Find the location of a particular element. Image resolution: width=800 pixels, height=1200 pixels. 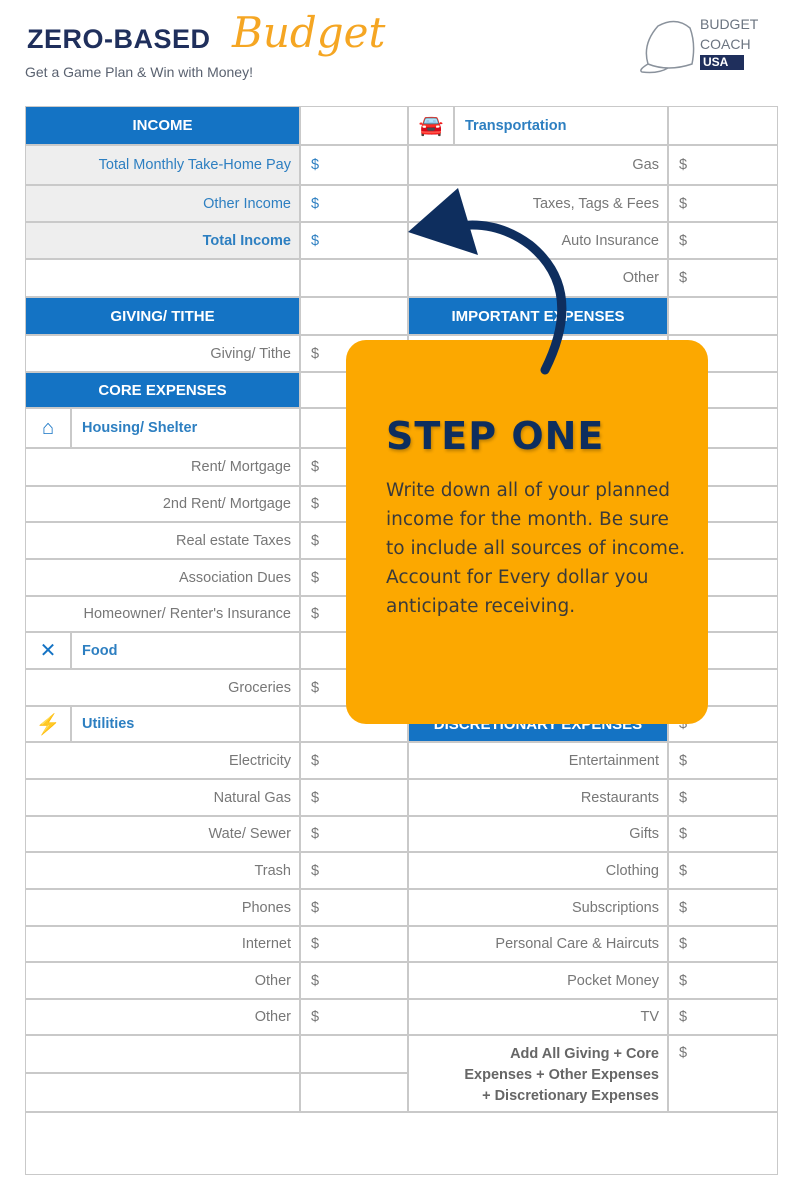

row-label: Restaurants is located at coordinates (538, 797).